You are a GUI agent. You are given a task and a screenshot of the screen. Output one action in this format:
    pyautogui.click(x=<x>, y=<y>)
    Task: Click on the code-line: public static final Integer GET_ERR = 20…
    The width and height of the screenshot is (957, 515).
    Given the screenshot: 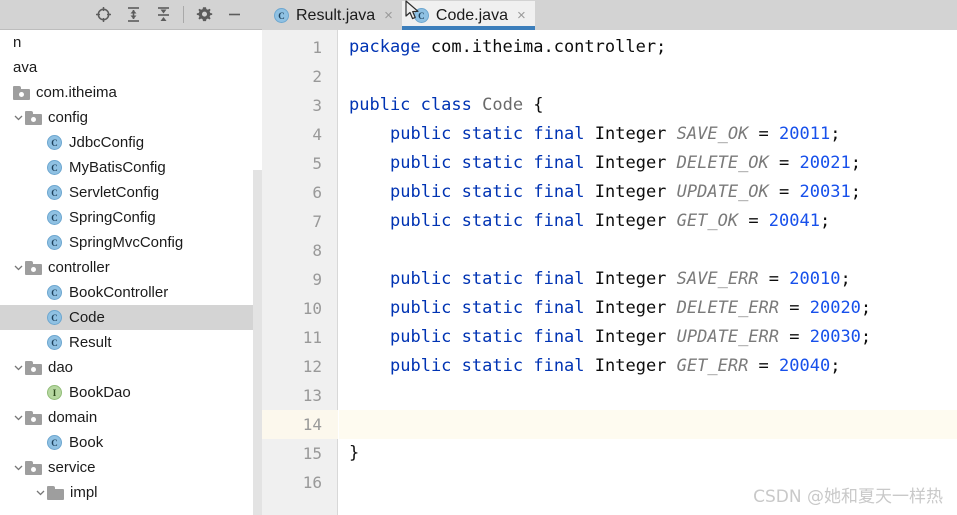 What is the action you would take?
    pyautogui.click(x=589, y=366)
    